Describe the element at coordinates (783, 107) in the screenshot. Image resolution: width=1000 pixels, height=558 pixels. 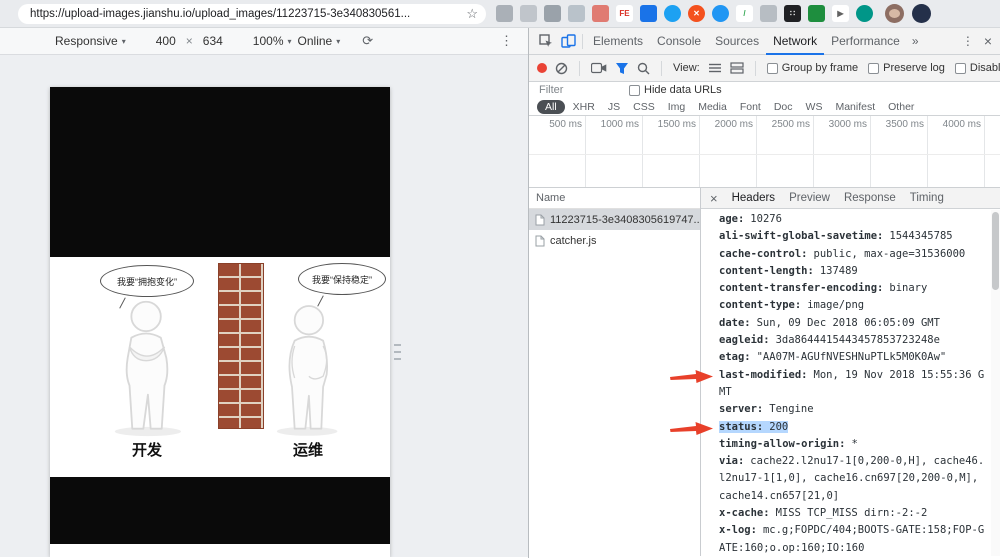
I see `type-filter-pill: Doc` at that location.